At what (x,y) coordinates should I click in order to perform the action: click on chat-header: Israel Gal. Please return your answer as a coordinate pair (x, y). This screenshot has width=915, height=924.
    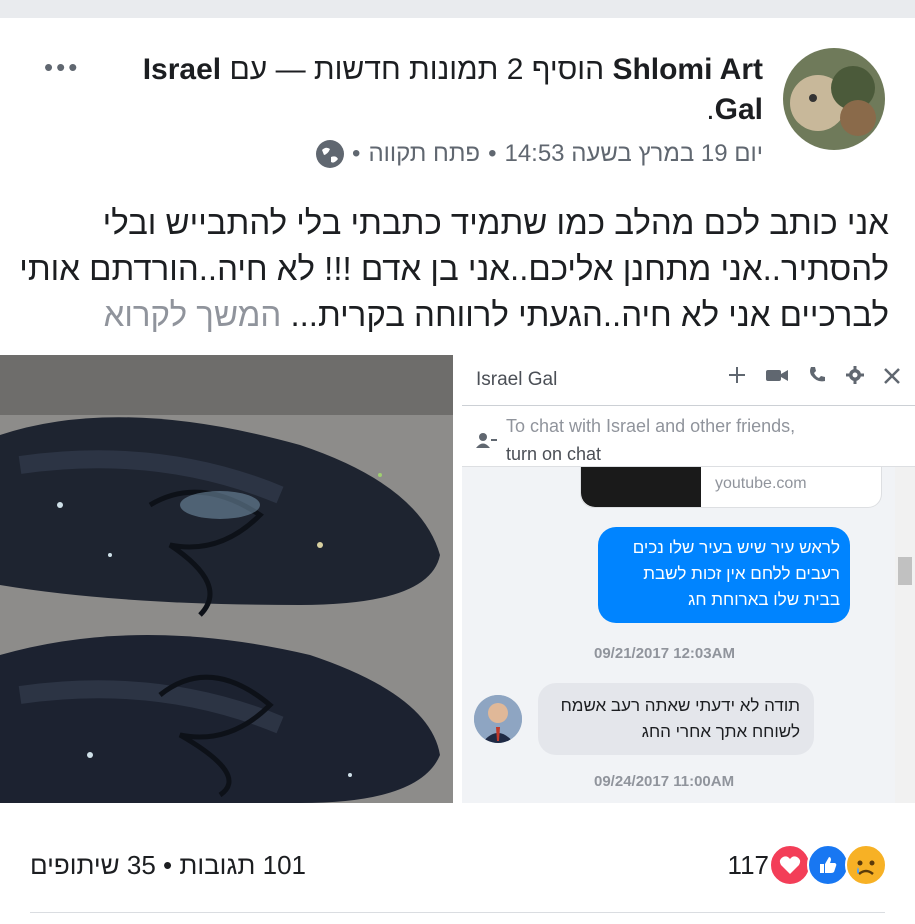
    Looking at the image, I should click on (688, 380).